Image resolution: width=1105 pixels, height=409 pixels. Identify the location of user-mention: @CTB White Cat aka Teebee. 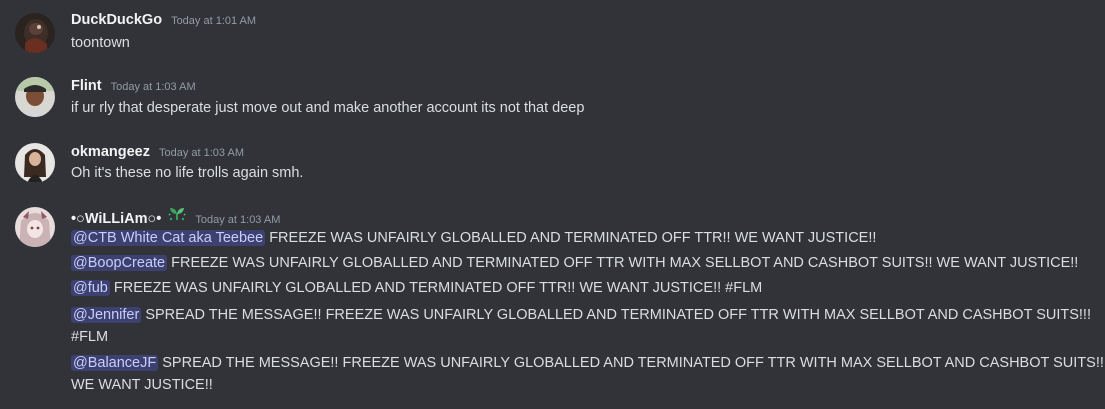
(168, 238).